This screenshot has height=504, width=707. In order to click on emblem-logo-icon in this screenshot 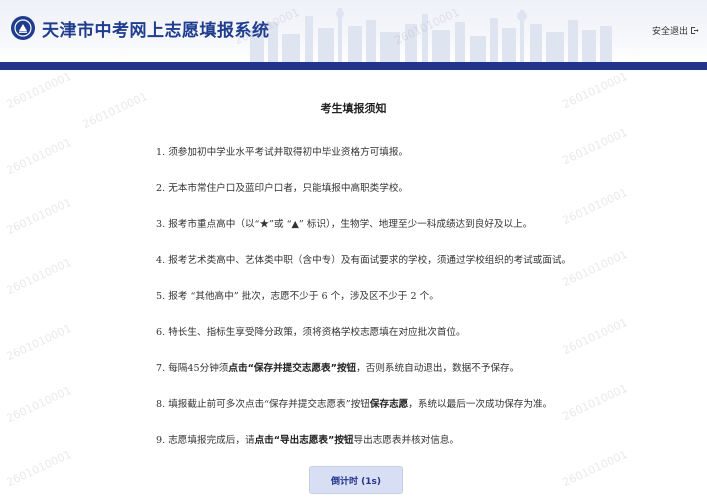, I will do `click(23, 28)`.